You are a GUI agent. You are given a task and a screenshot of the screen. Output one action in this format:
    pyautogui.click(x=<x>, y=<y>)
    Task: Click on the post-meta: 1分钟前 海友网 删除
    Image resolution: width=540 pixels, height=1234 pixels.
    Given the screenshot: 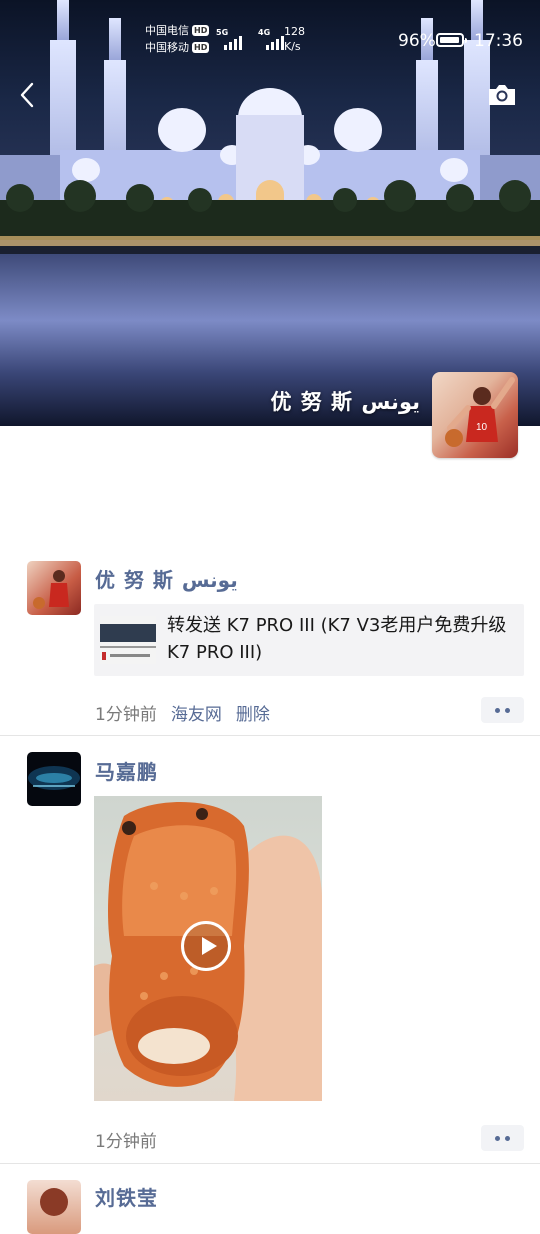 What is the action you would take?
    pyautogui.click(x=182, y=712)
    